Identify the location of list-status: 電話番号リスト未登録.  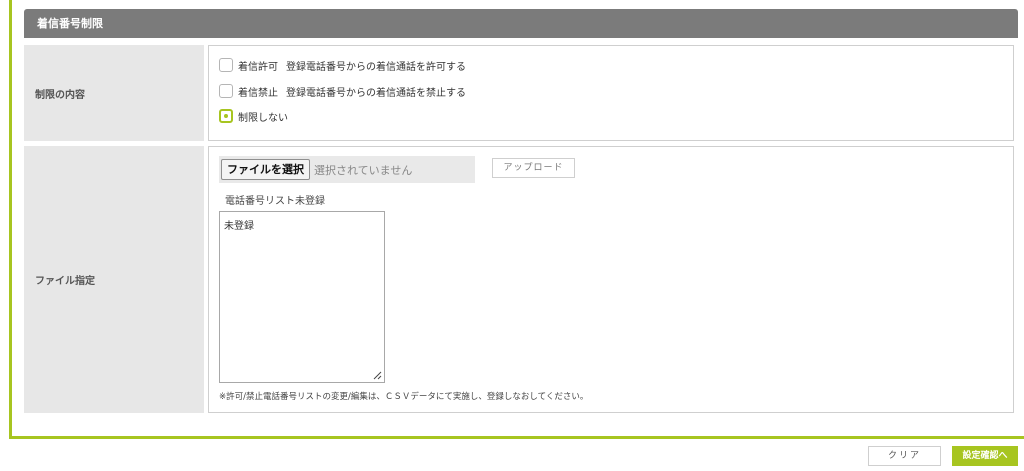
(275, 201).